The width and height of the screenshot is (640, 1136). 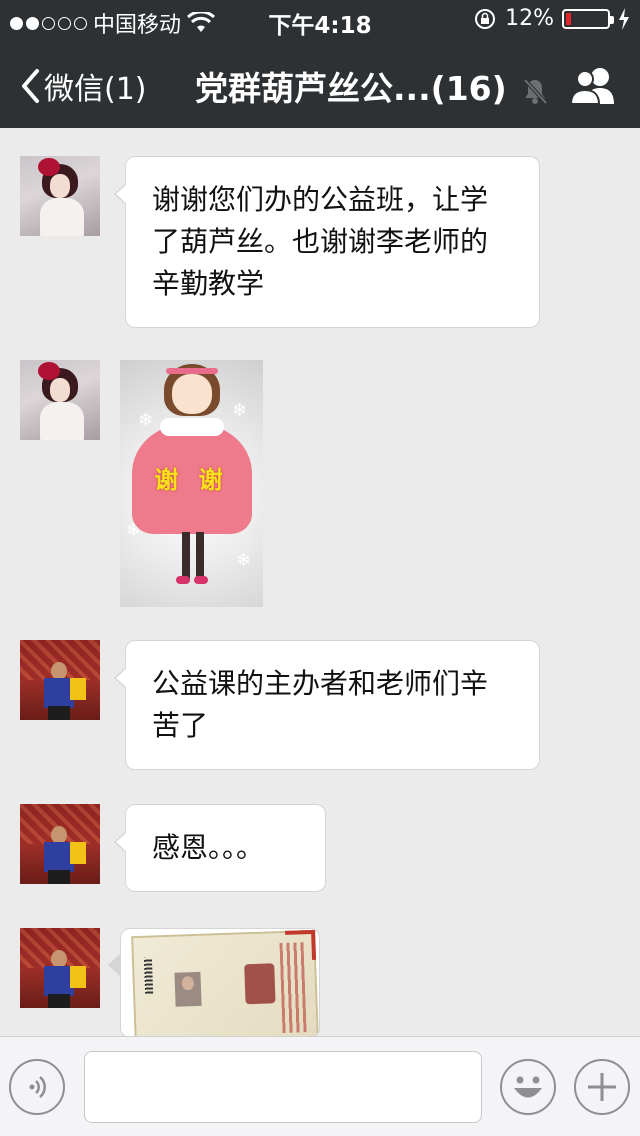 I want to click on back-button: 微信(1), so click(x=83, y=86).